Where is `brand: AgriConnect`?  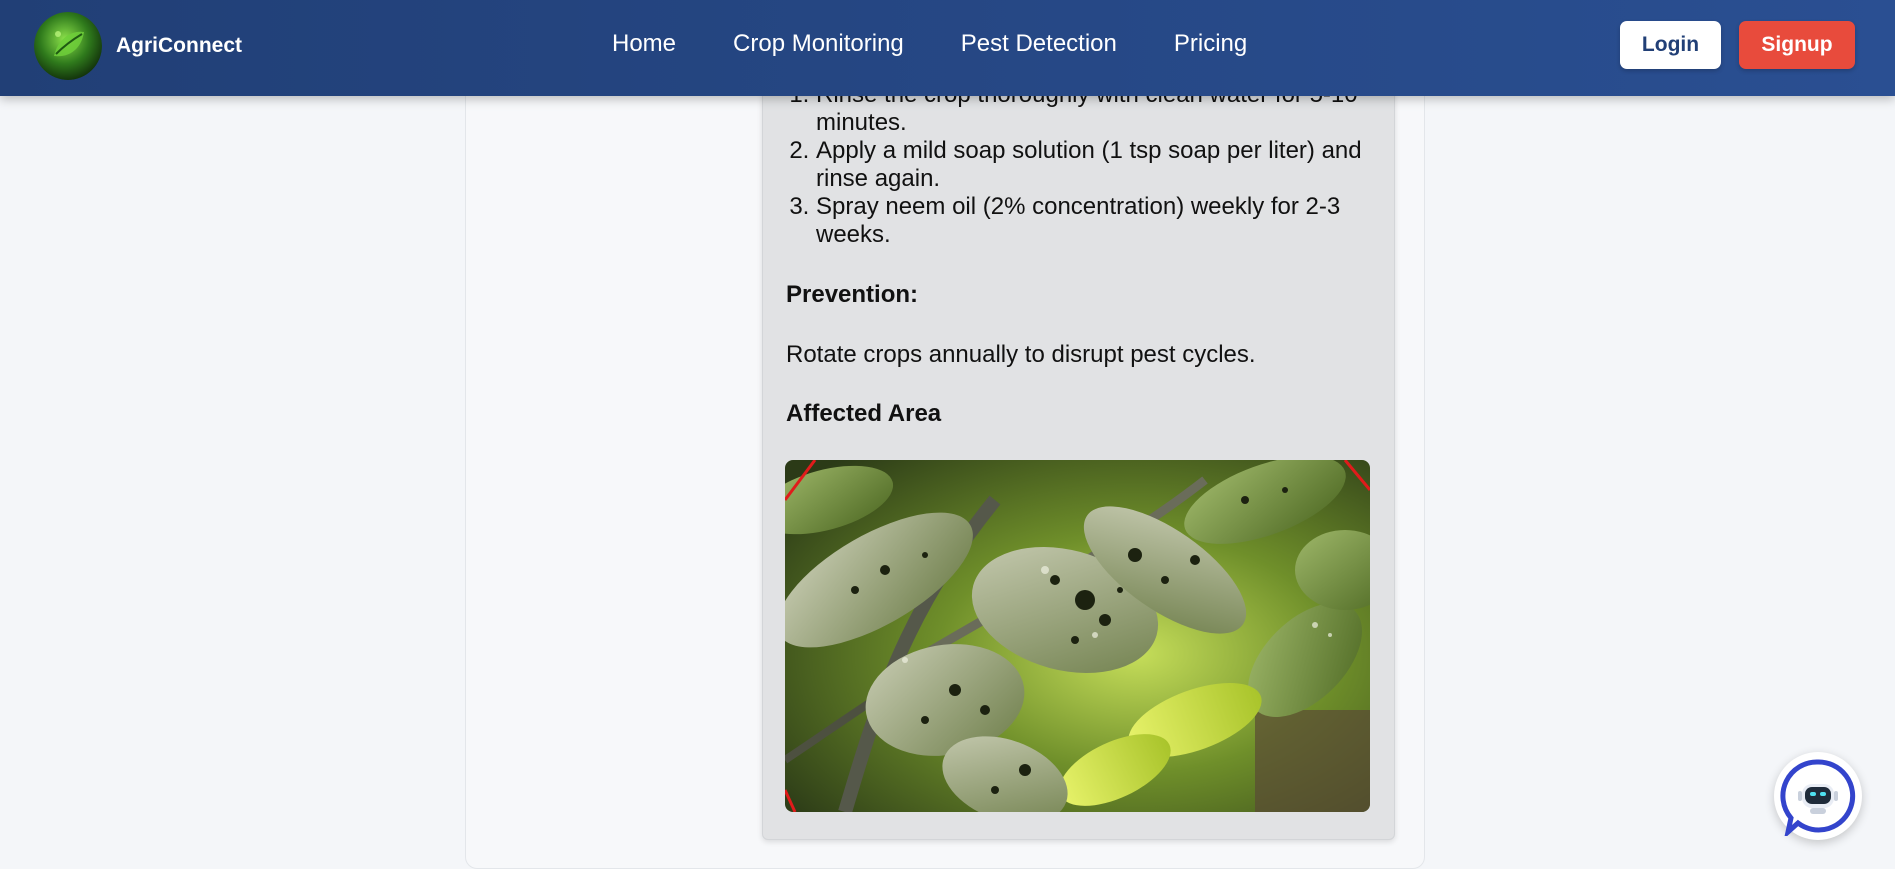
brand: AgriConnect is located at coordinates (138, 46).